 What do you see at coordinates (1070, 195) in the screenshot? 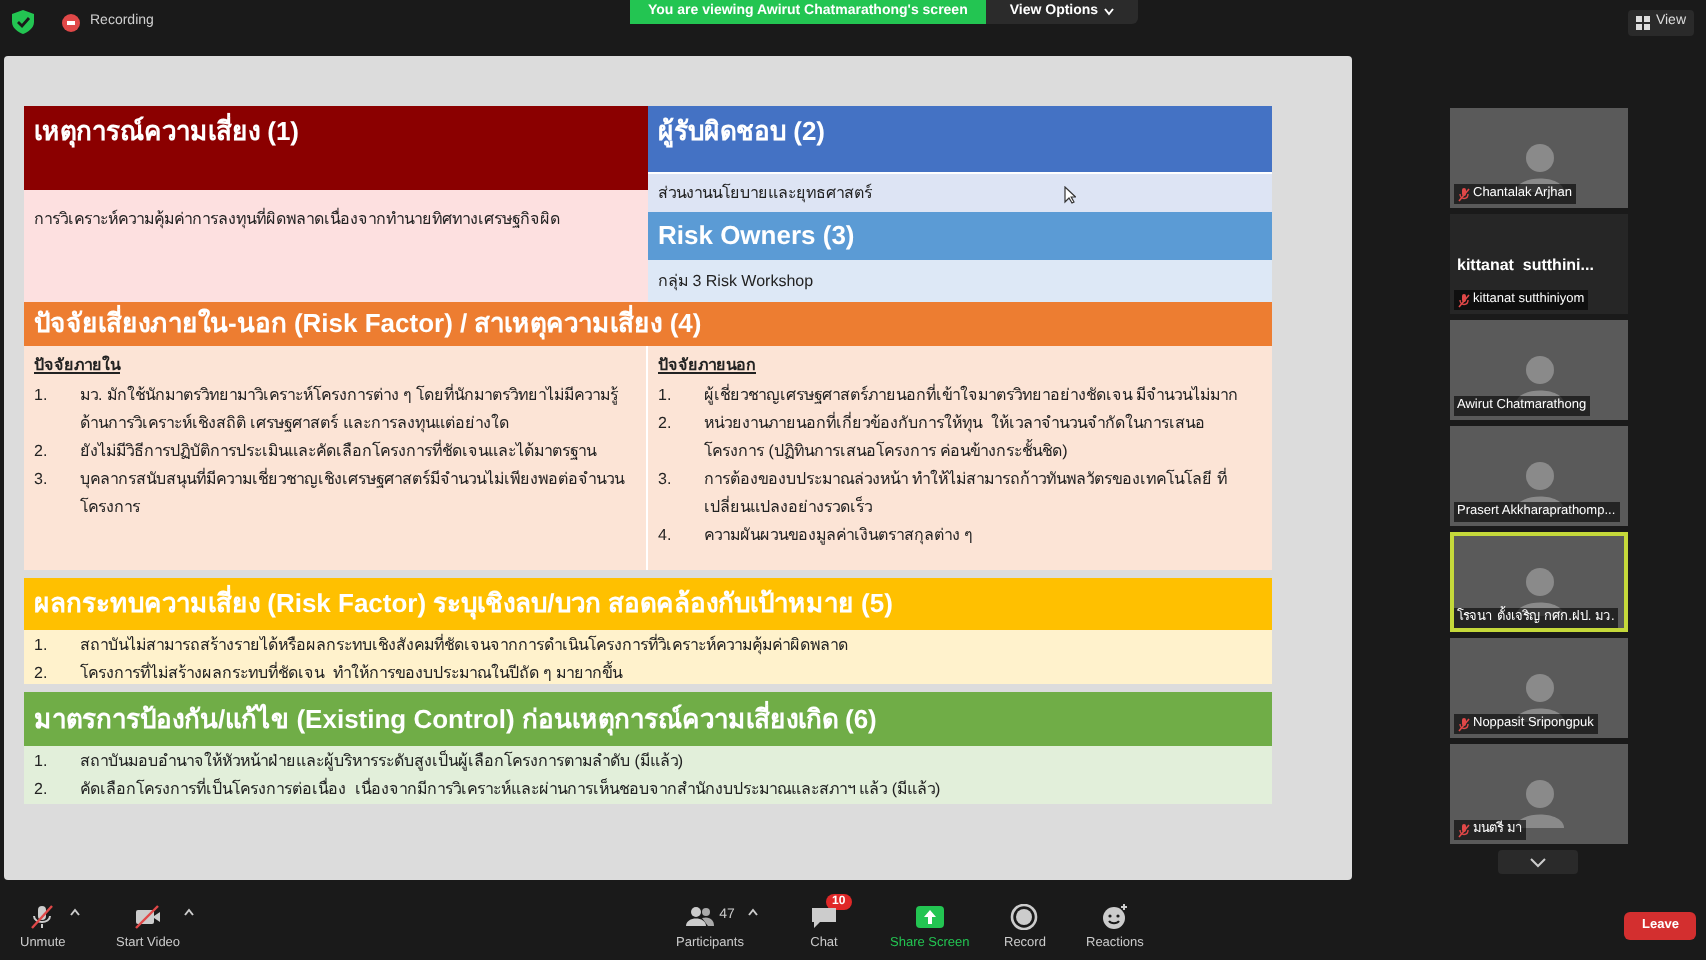
I see `mouse-pointer-icon` at bounding box center [1070, 195].